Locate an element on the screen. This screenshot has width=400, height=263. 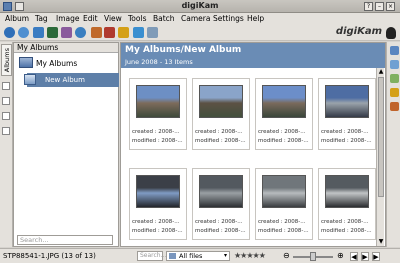
lighttable-icon is located at coordinates (123, 32).